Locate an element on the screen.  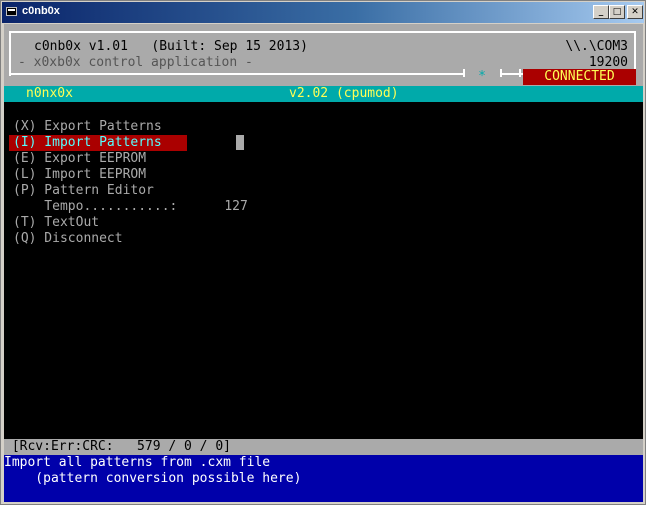
device-name: n0nx0x is located at coordinates (49, 93).